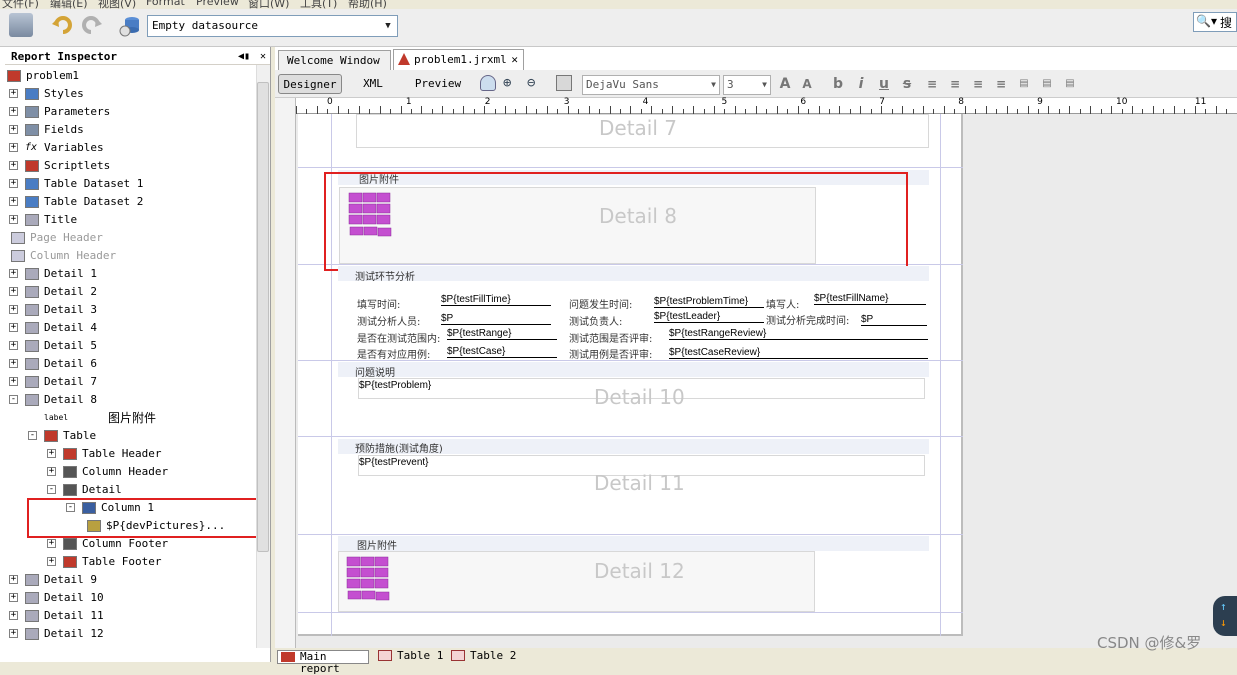 The image size is (1237, 675). What do you see at coordinates (128, 436) in the screenshot?
I see `tree-item: - Table` at bounding box center [128, 436].